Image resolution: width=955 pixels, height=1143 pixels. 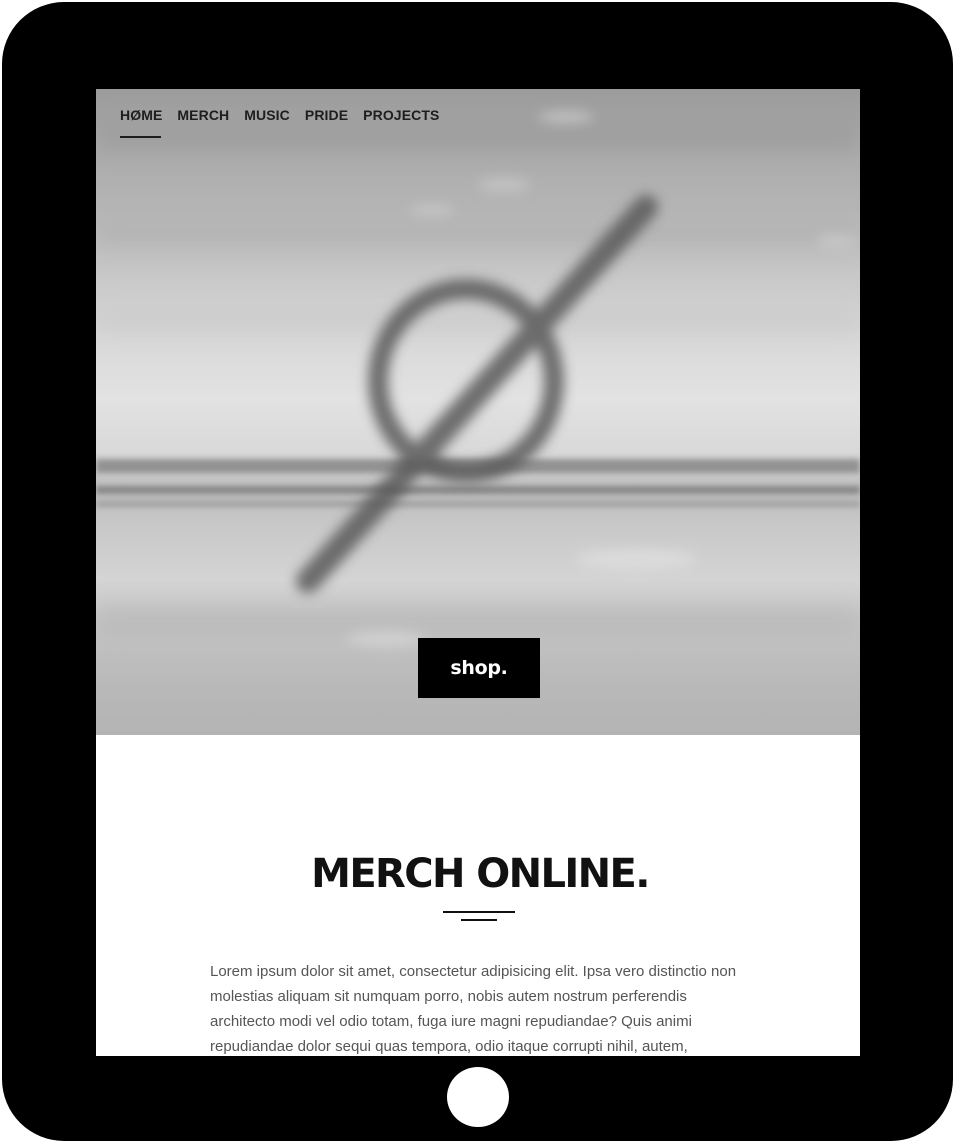 What do you see at coordinates (480, 874) in the screenshot?
I see `section-title: MERCH ONLINE.` at bounding box center [480, 874].